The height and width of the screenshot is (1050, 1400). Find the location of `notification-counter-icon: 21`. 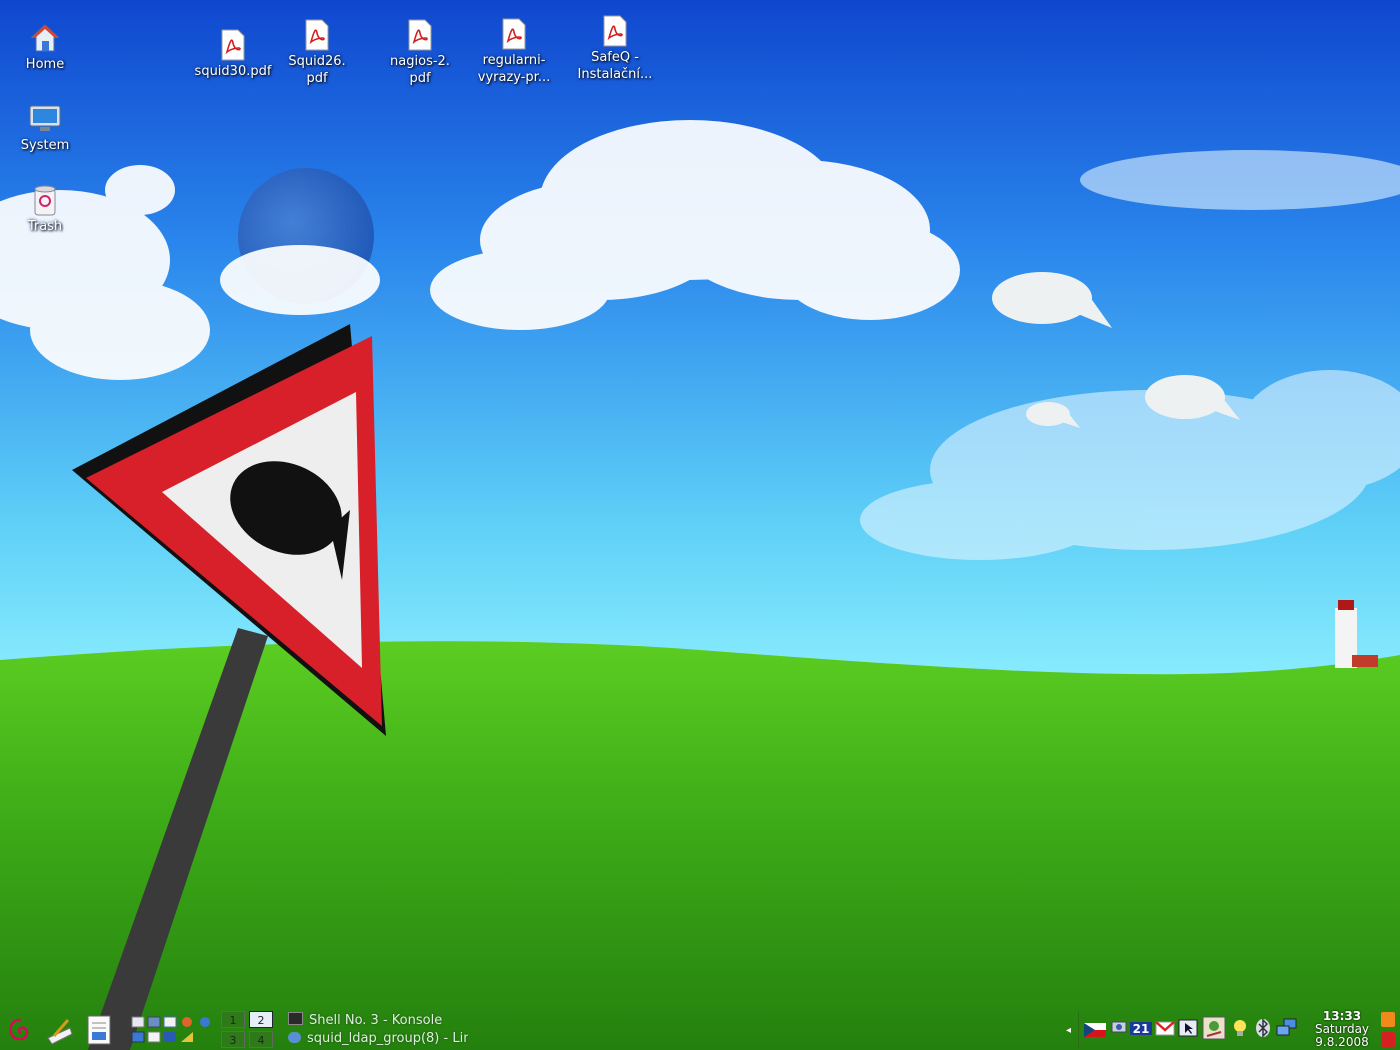

notification-counter-icon: 21 is located at coordinates (1141, 1028).